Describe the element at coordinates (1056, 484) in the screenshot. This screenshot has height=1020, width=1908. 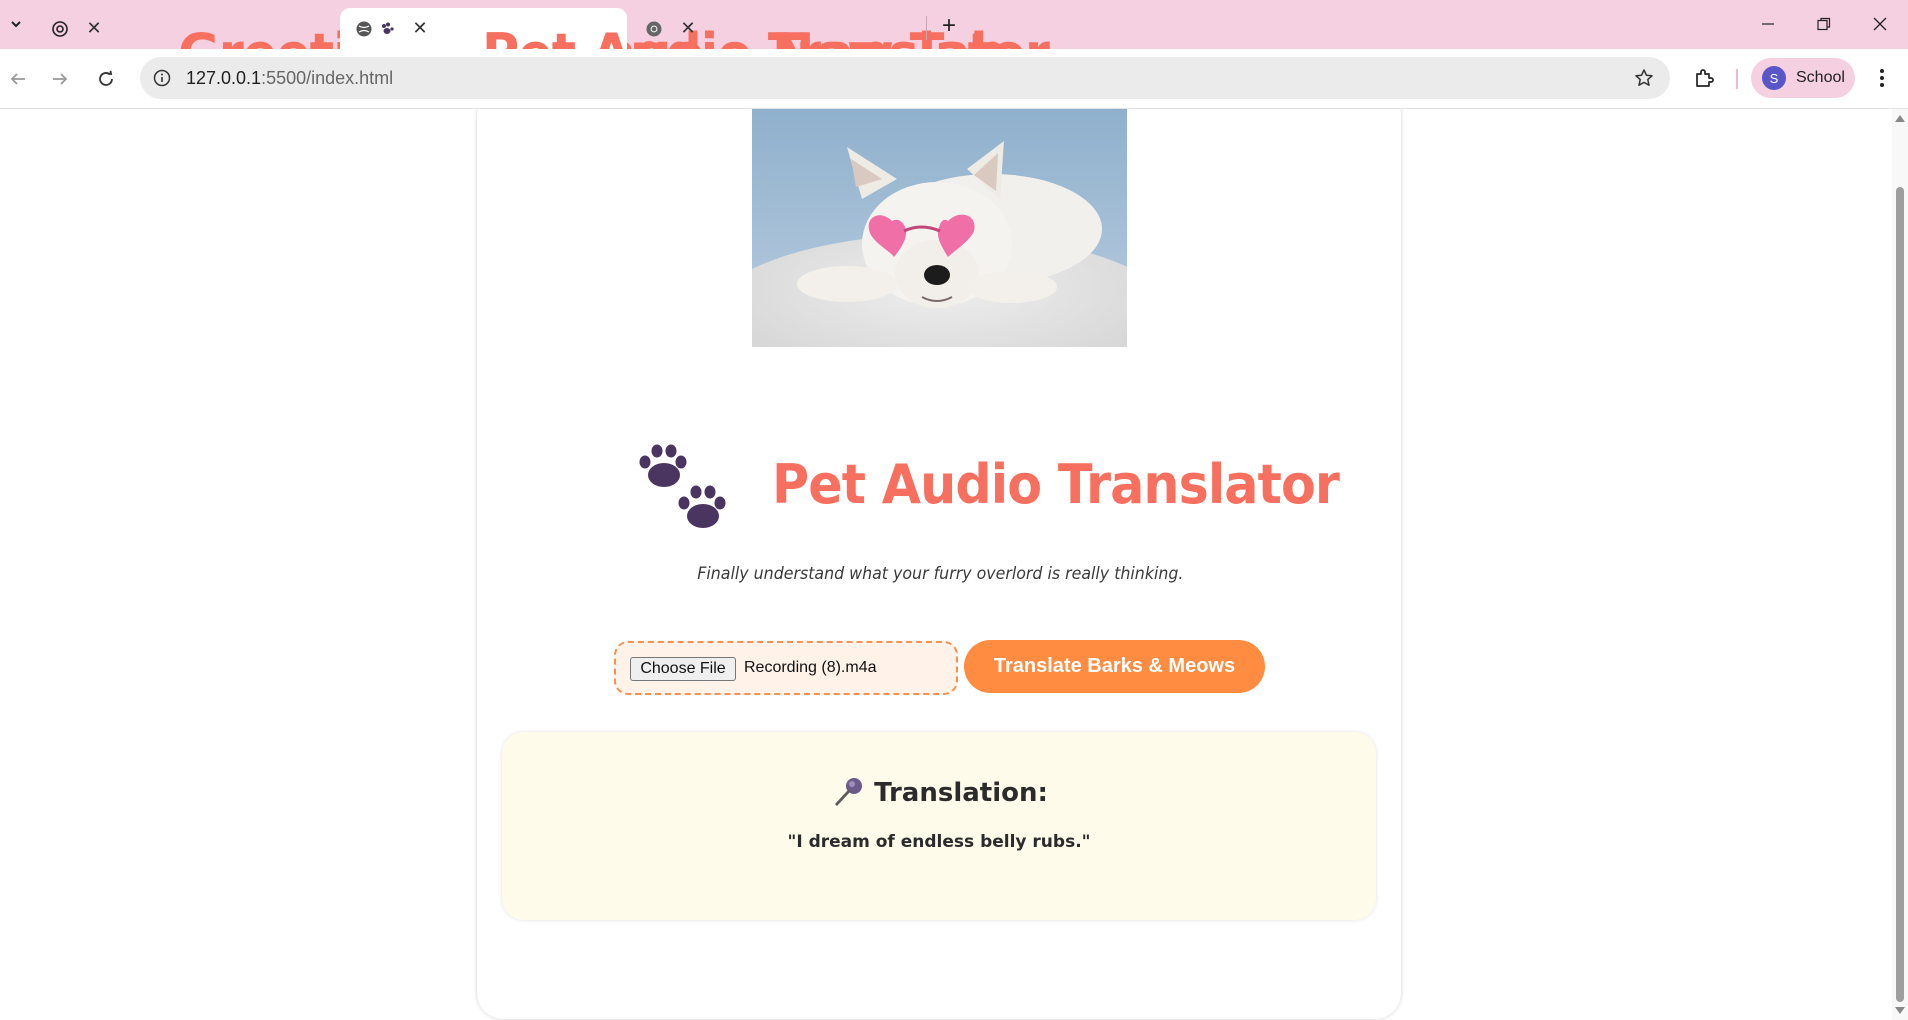
I see `page-title: Pet Audio Translator` at that location.